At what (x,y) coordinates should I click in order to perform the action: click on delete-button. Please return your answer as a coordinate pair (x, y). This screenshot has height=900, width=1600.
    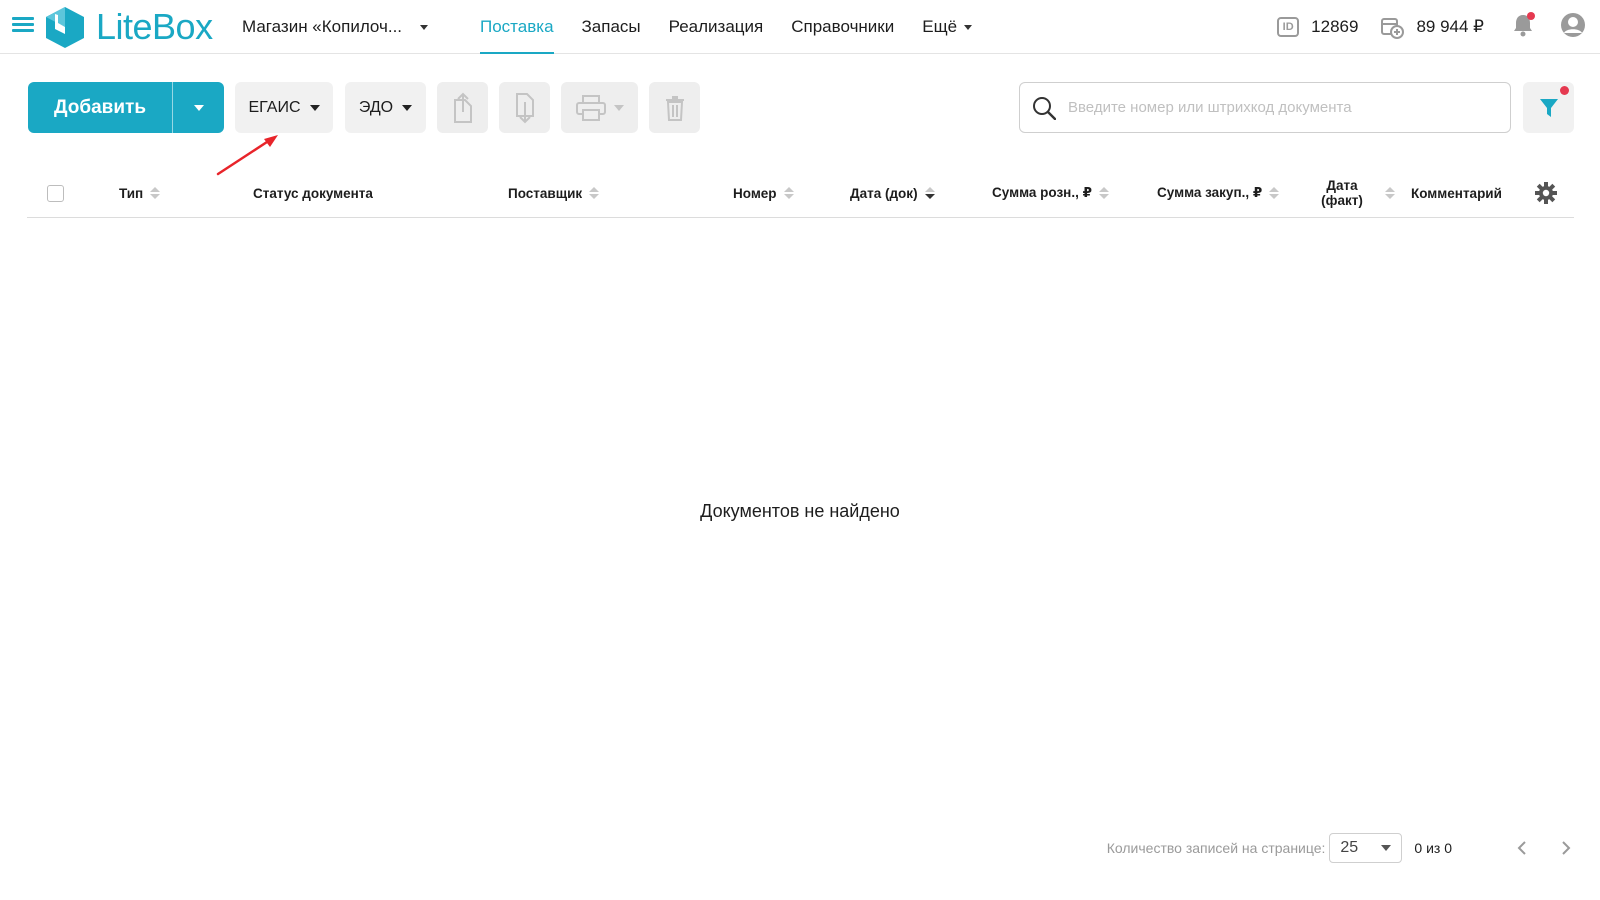
    Looking at the image, I should click on (674, 107).